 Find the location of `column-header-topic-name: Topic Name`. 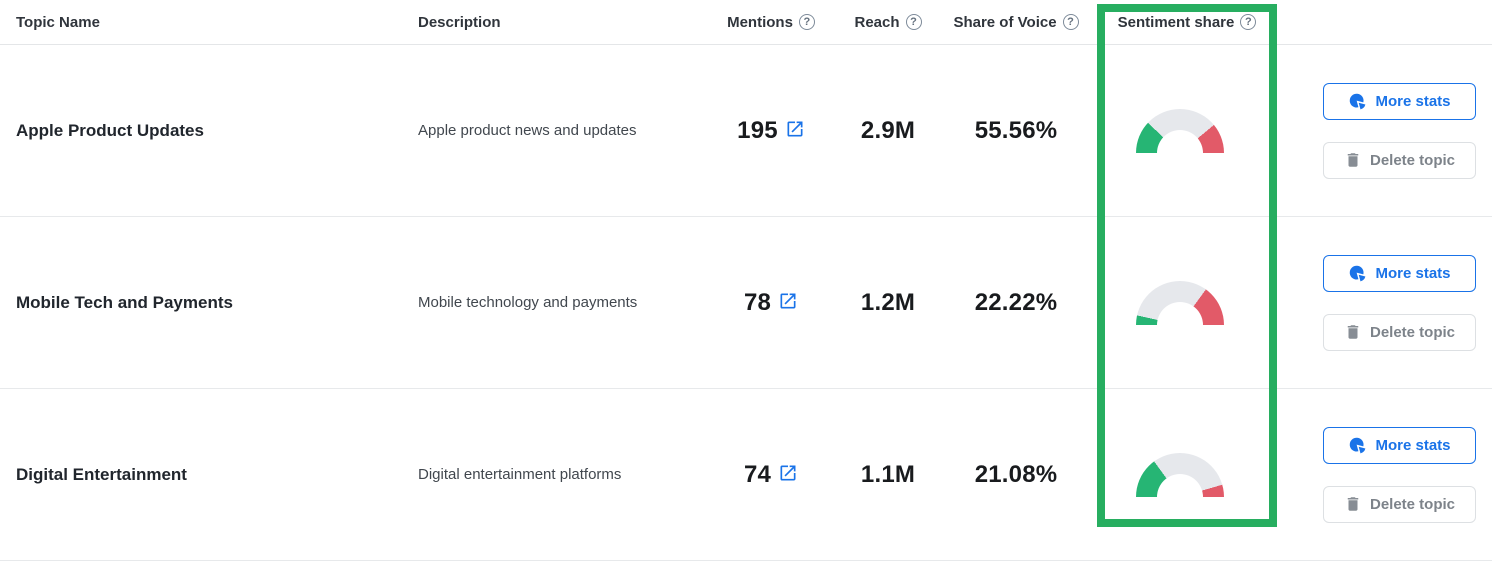

column-header-topic-name: Topic Name is located at coordinates (205, 22).